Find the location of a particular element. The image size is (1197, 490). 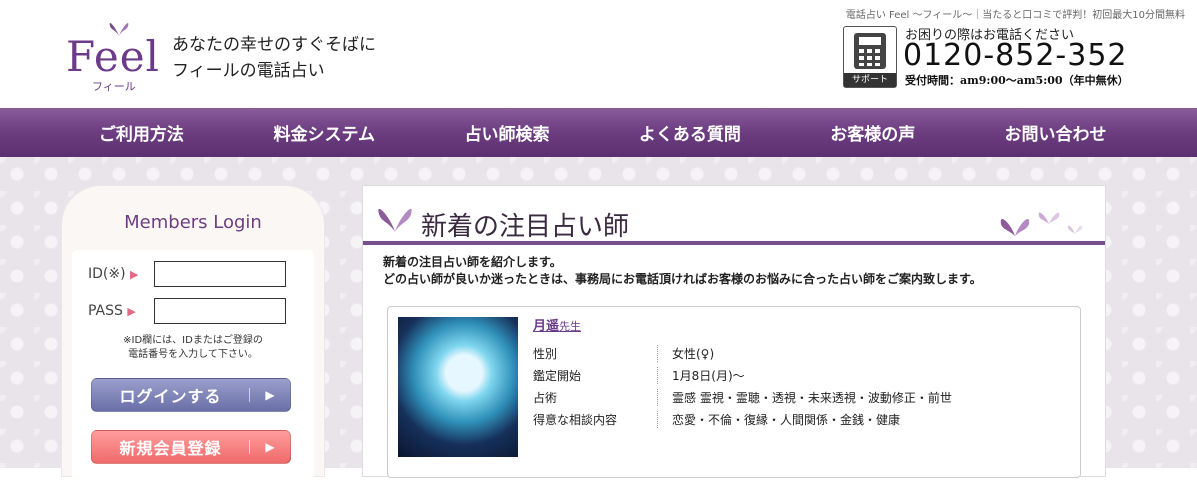

profile-value: 恋愛・不倫・復縁・人間関係・金銭・健康 is located at coordinates (786, 420).